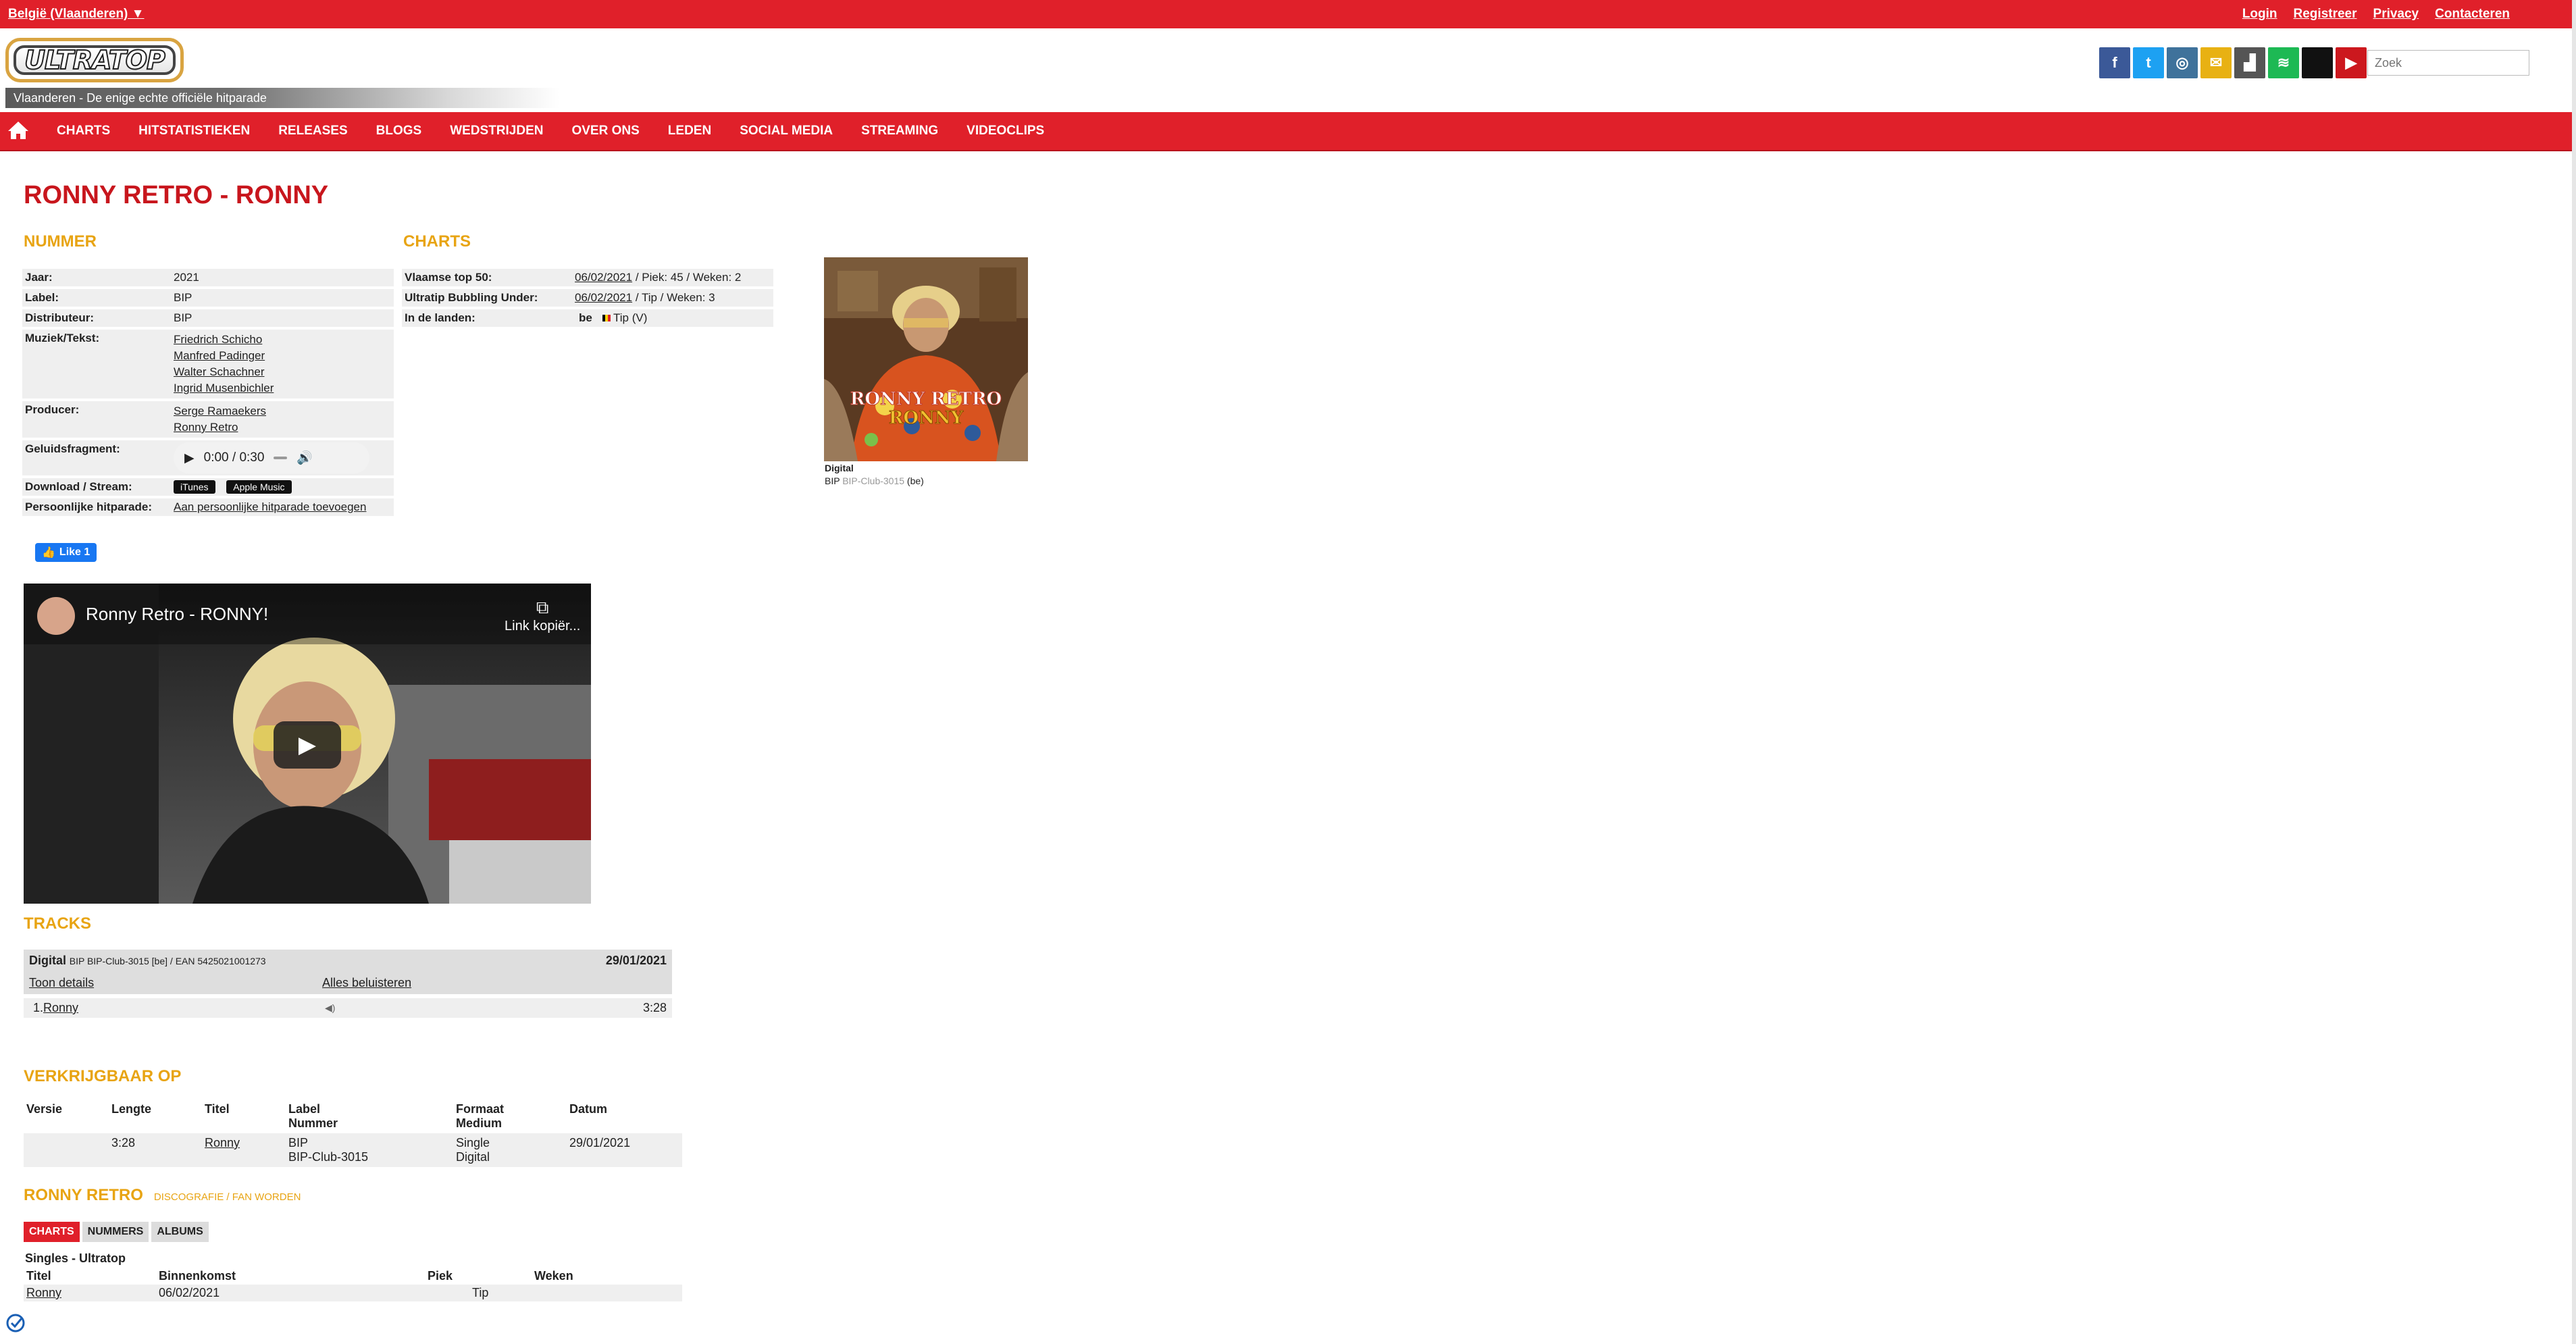 The height and width of the screenshot is (1344, 2576). Describe the element at coordinates (496, 131) in the screenshot. I see `nav-wedstrijden: WEDSTRIJDEN` at that location.